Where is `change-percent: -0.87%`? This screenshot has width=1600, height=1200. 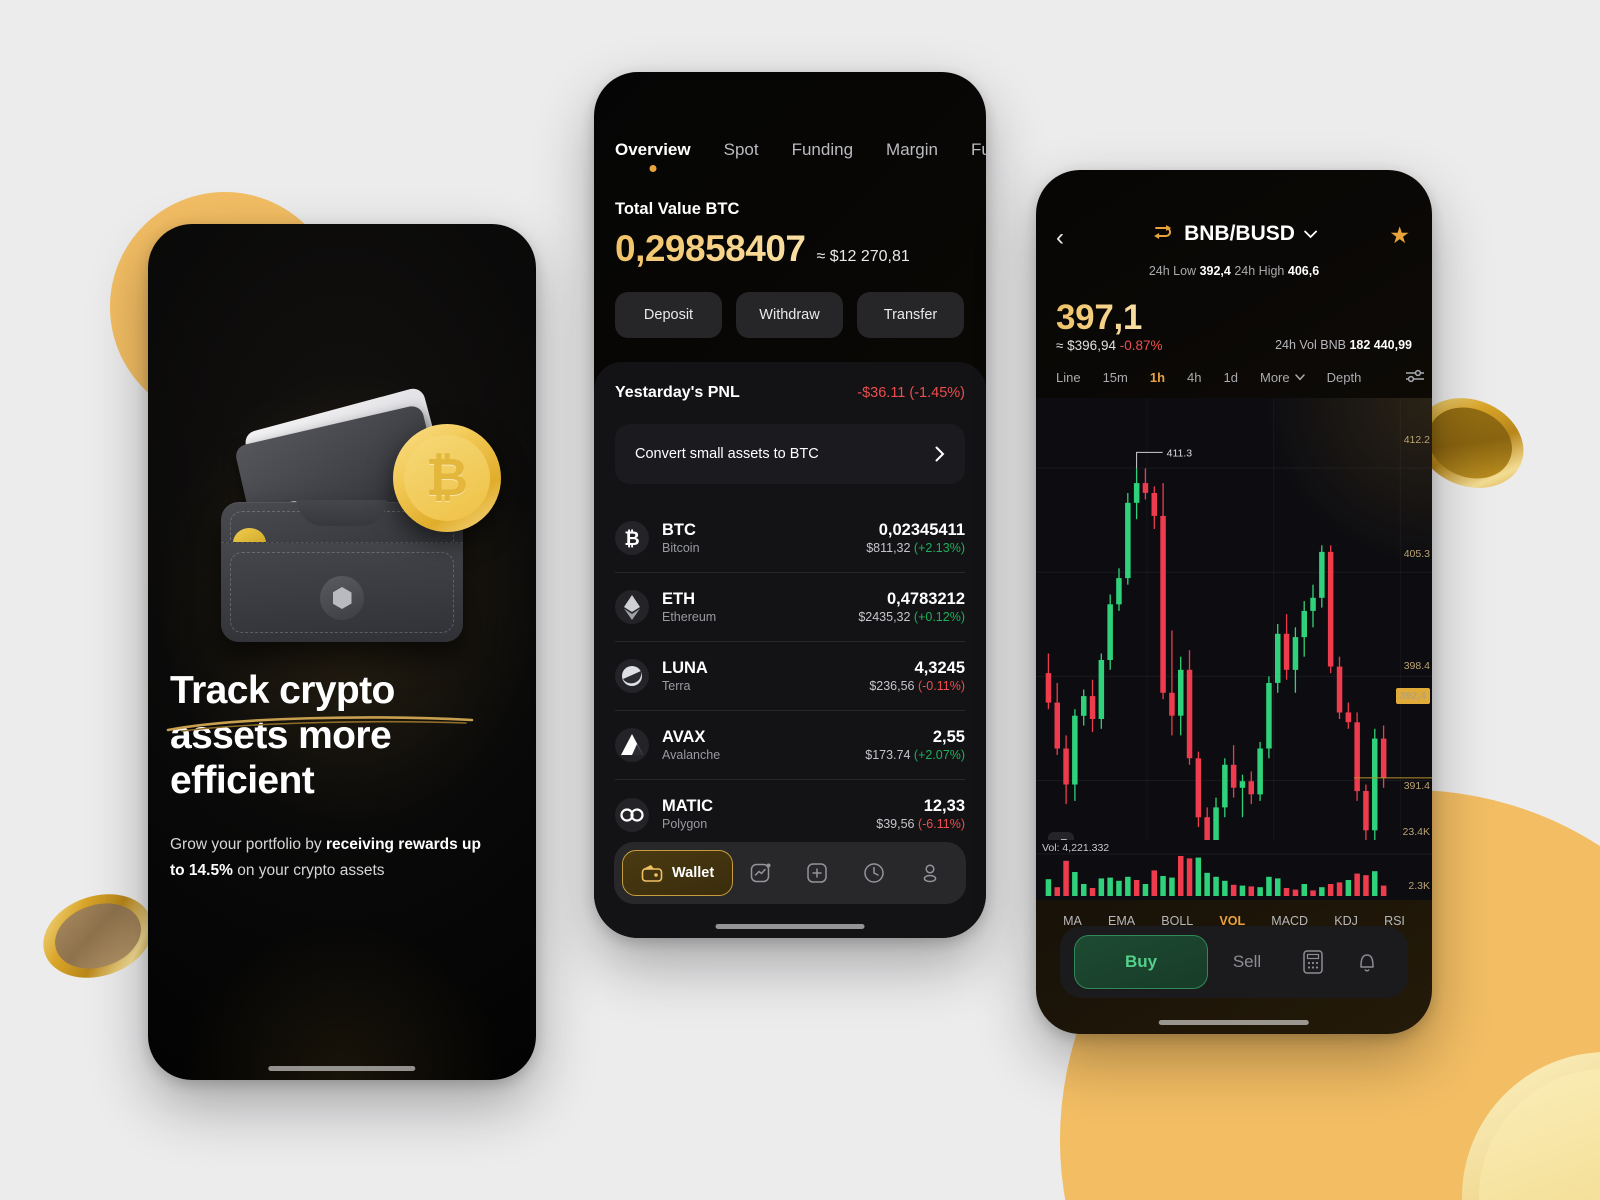 change-percent: -0.87% is located at coordinates (1141, 345).